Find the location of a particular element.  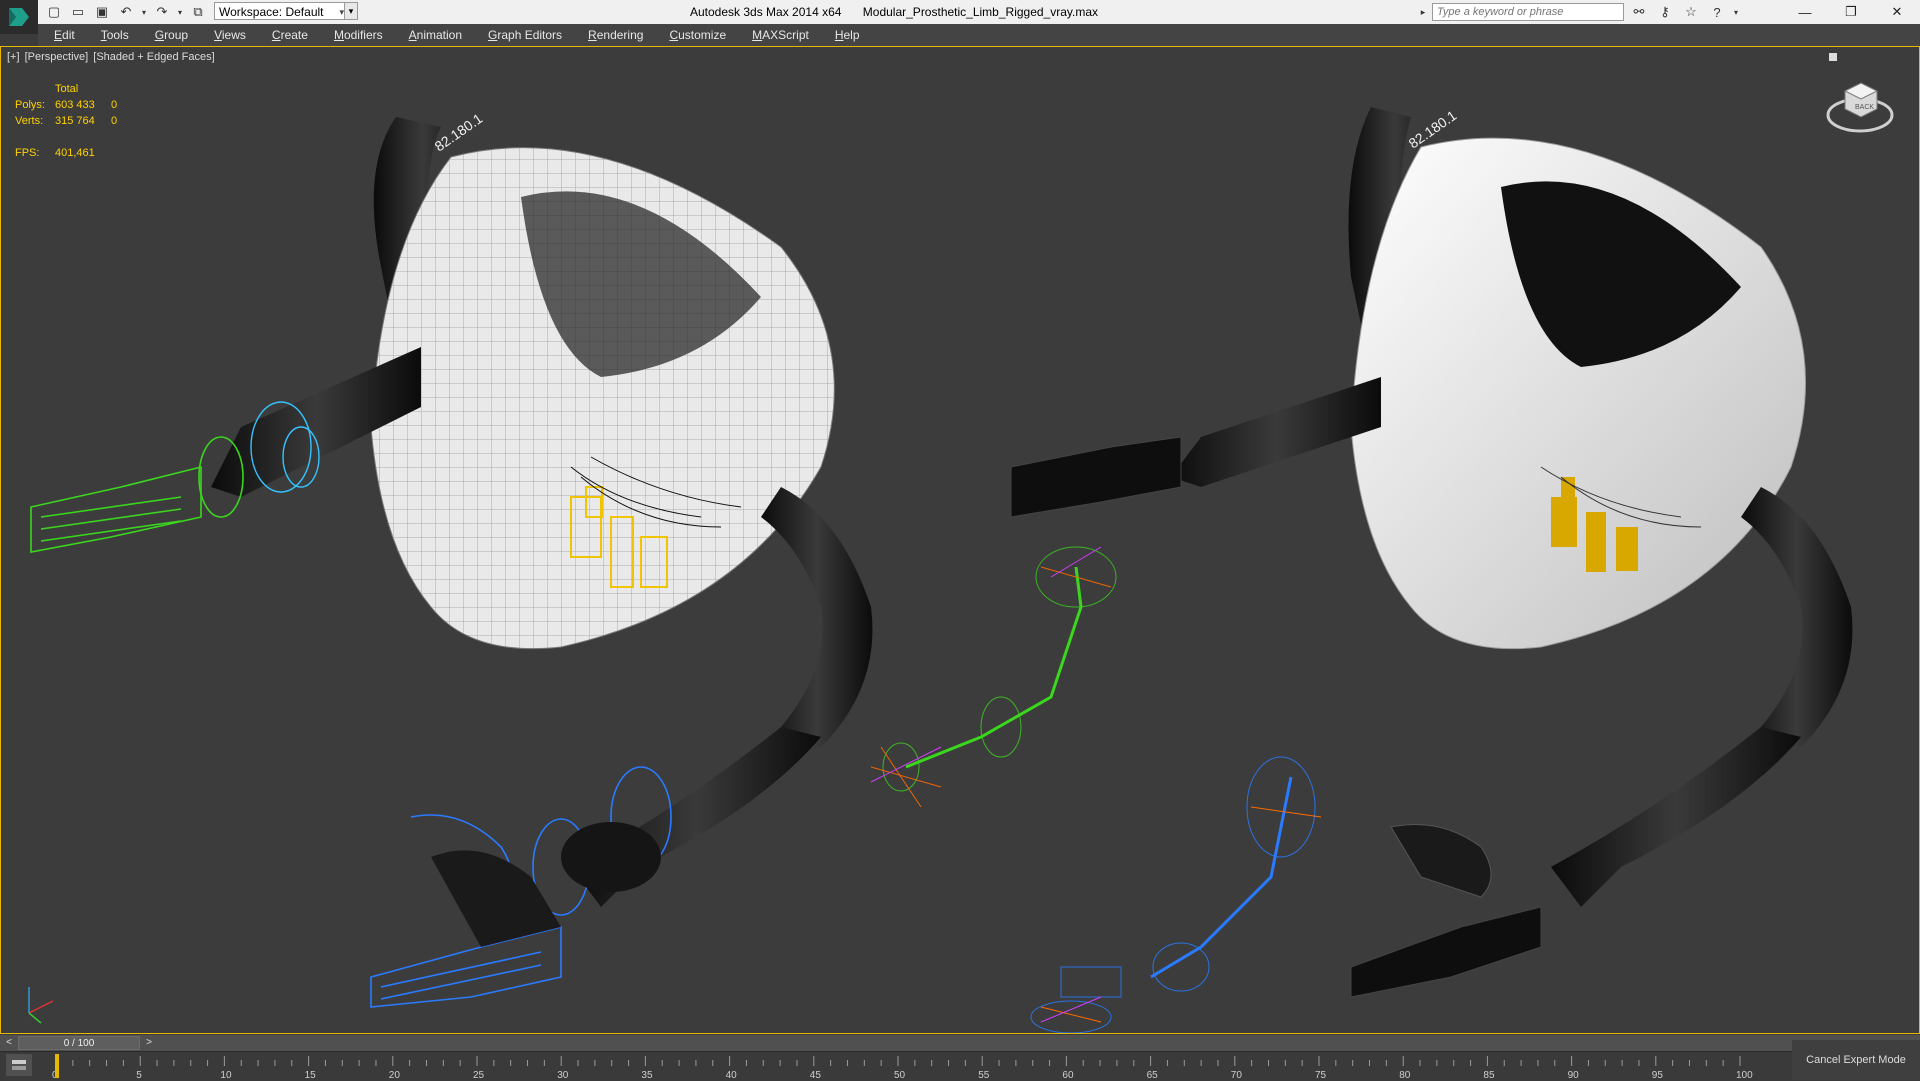

axis-tripod-icon is located at coordinates (41, 1005).